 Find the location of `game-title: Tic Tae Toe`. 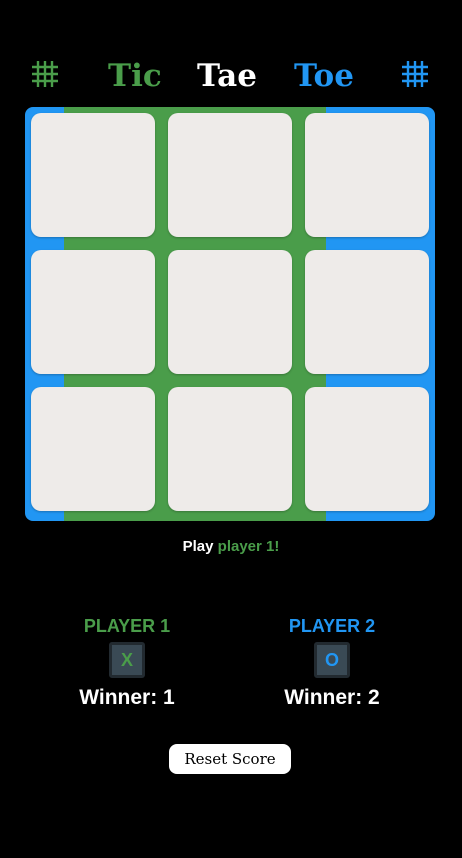

game-title: Tic Tae Toe is located at coordinates (231, 77).